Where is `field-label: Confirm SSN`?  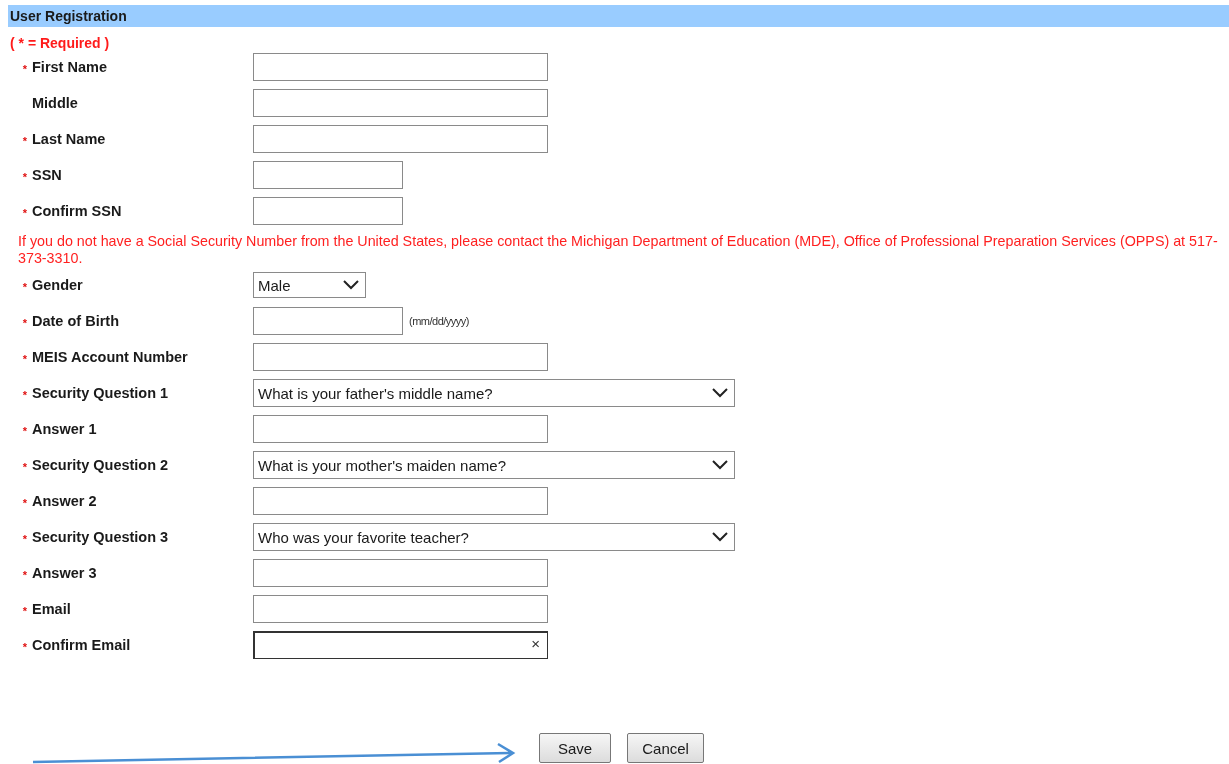
field-label: Confirm SSN is located at coordinates (77, 211).